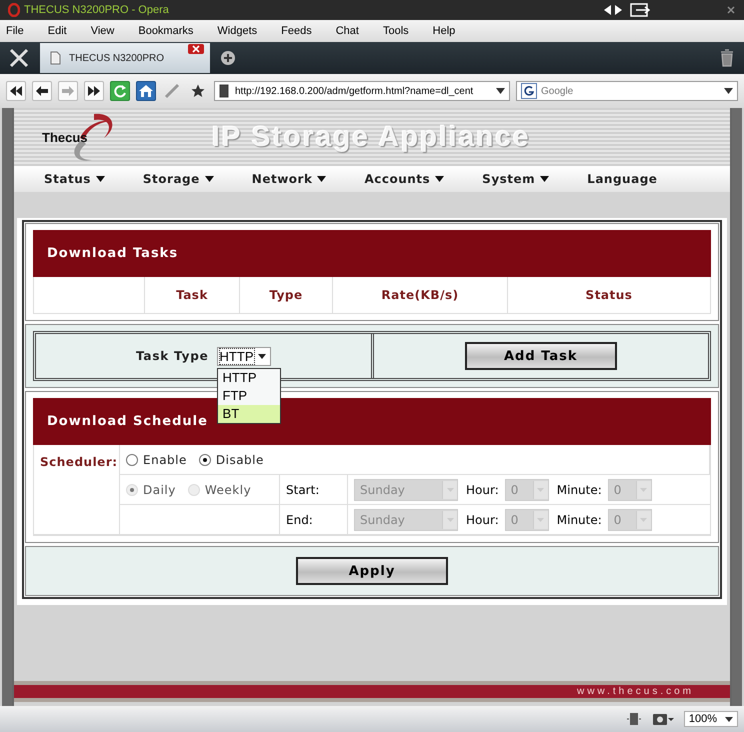 The height and width of the screenshot is (732, 744). What do you see at coordinates (57, 31) in the screenshot?
I see `menu-item: Edit` at bounding box center [57, 31].